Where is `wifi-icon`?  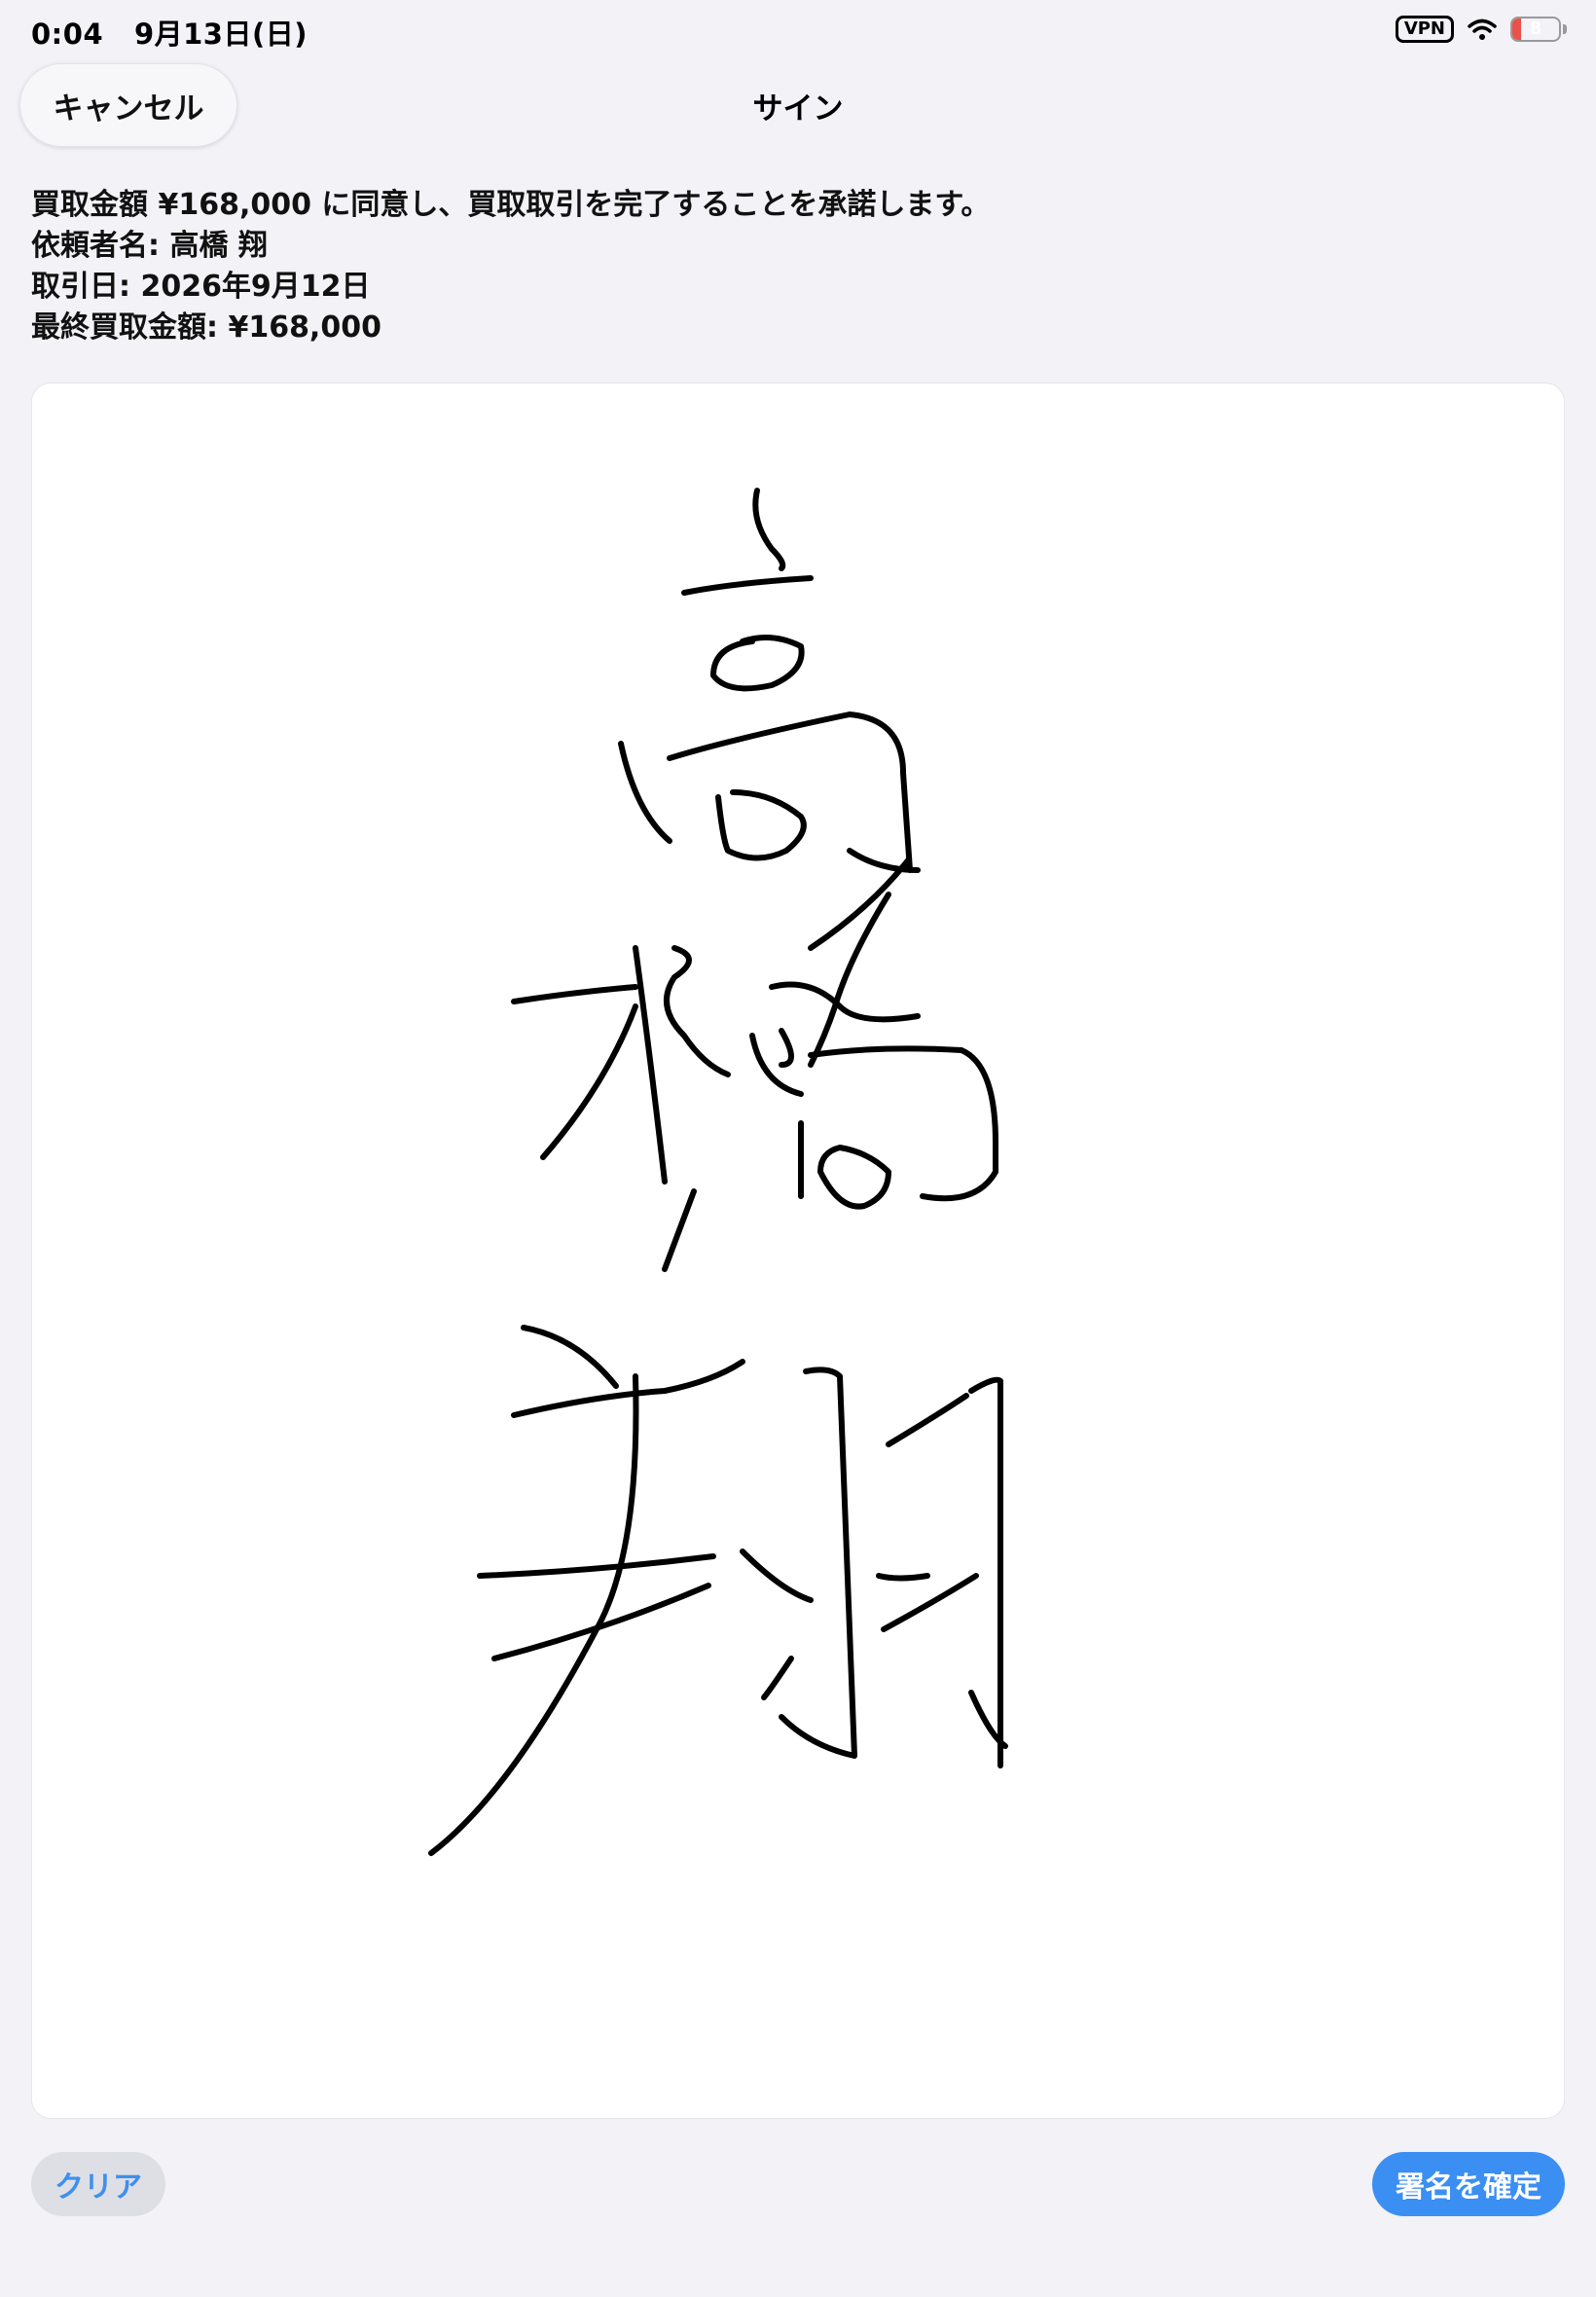 wifi-icon is located at coordinates (1482, 29).